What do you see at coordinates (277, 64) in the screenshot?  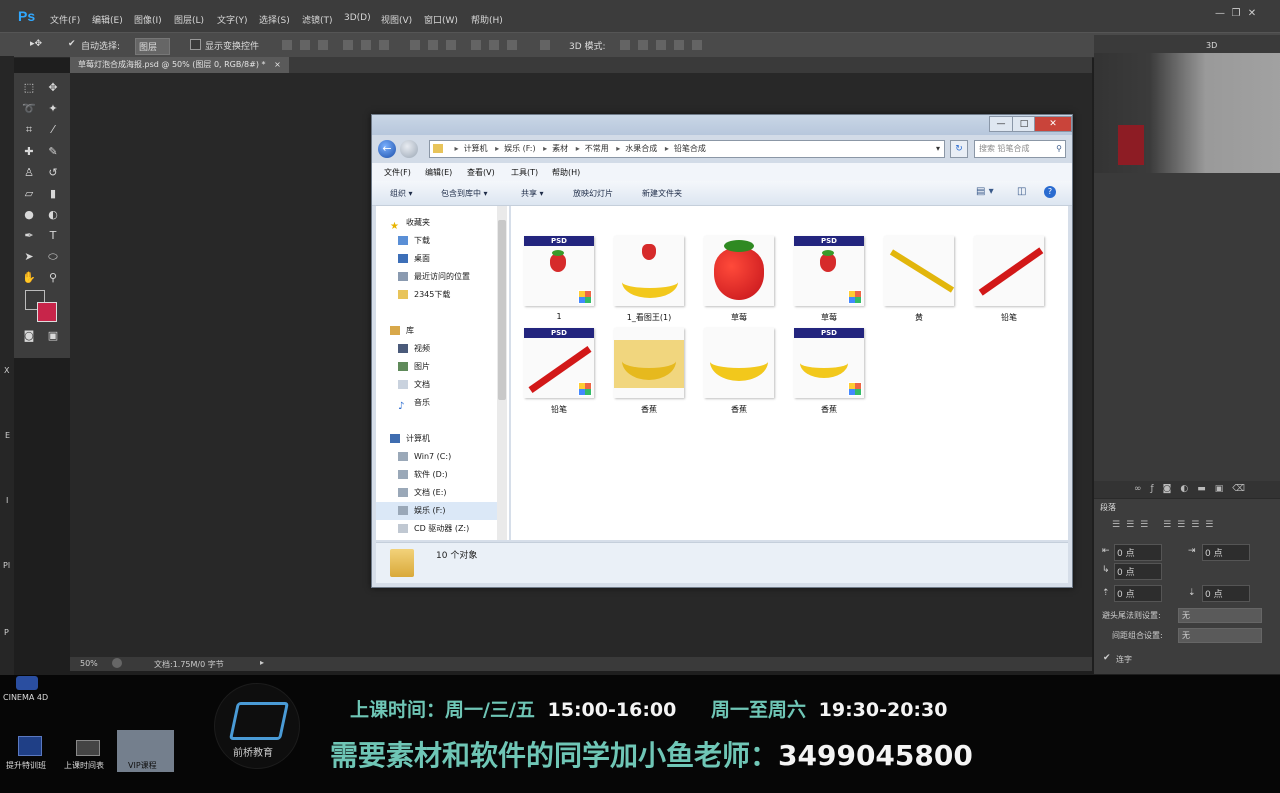 I see `tab-close-icon: ×` at bounding box center [277, 64].